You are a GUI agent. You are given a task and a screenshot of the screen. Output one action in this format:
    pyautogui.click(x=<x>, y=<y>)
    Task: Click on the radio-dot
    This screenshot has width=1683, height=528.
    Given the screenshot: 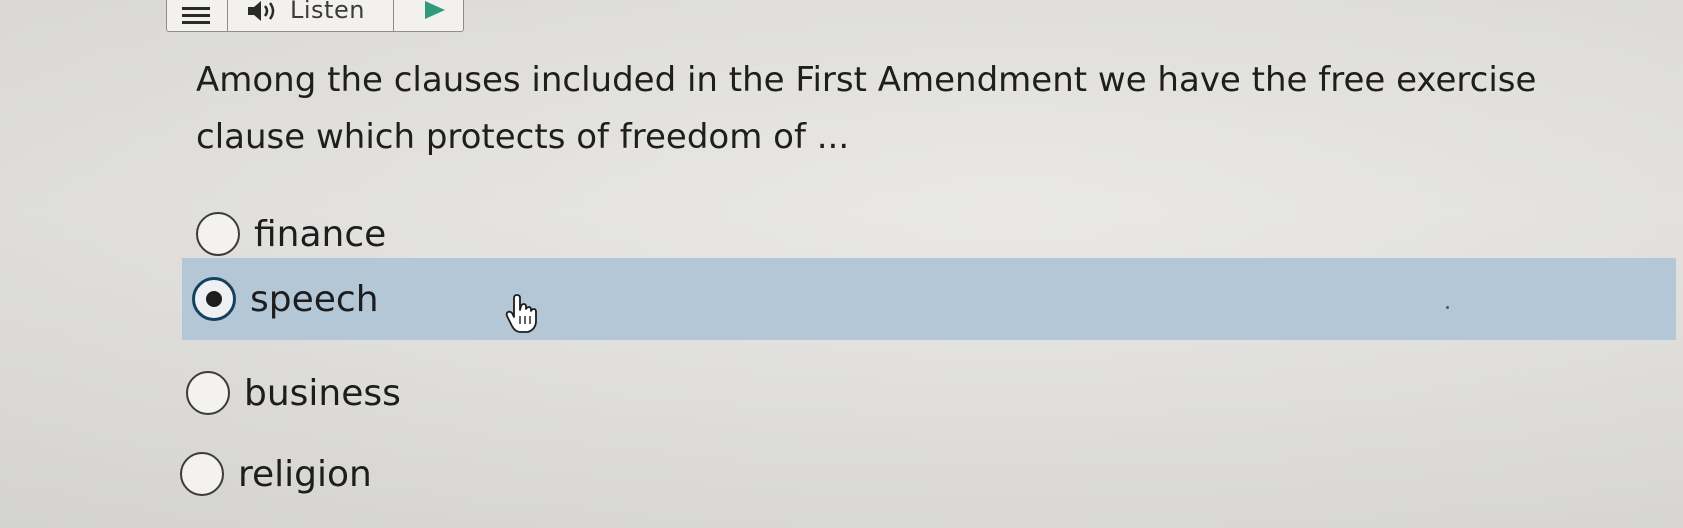 What is the action you would take?
    pyautogui.click(x=214, y=299)
    